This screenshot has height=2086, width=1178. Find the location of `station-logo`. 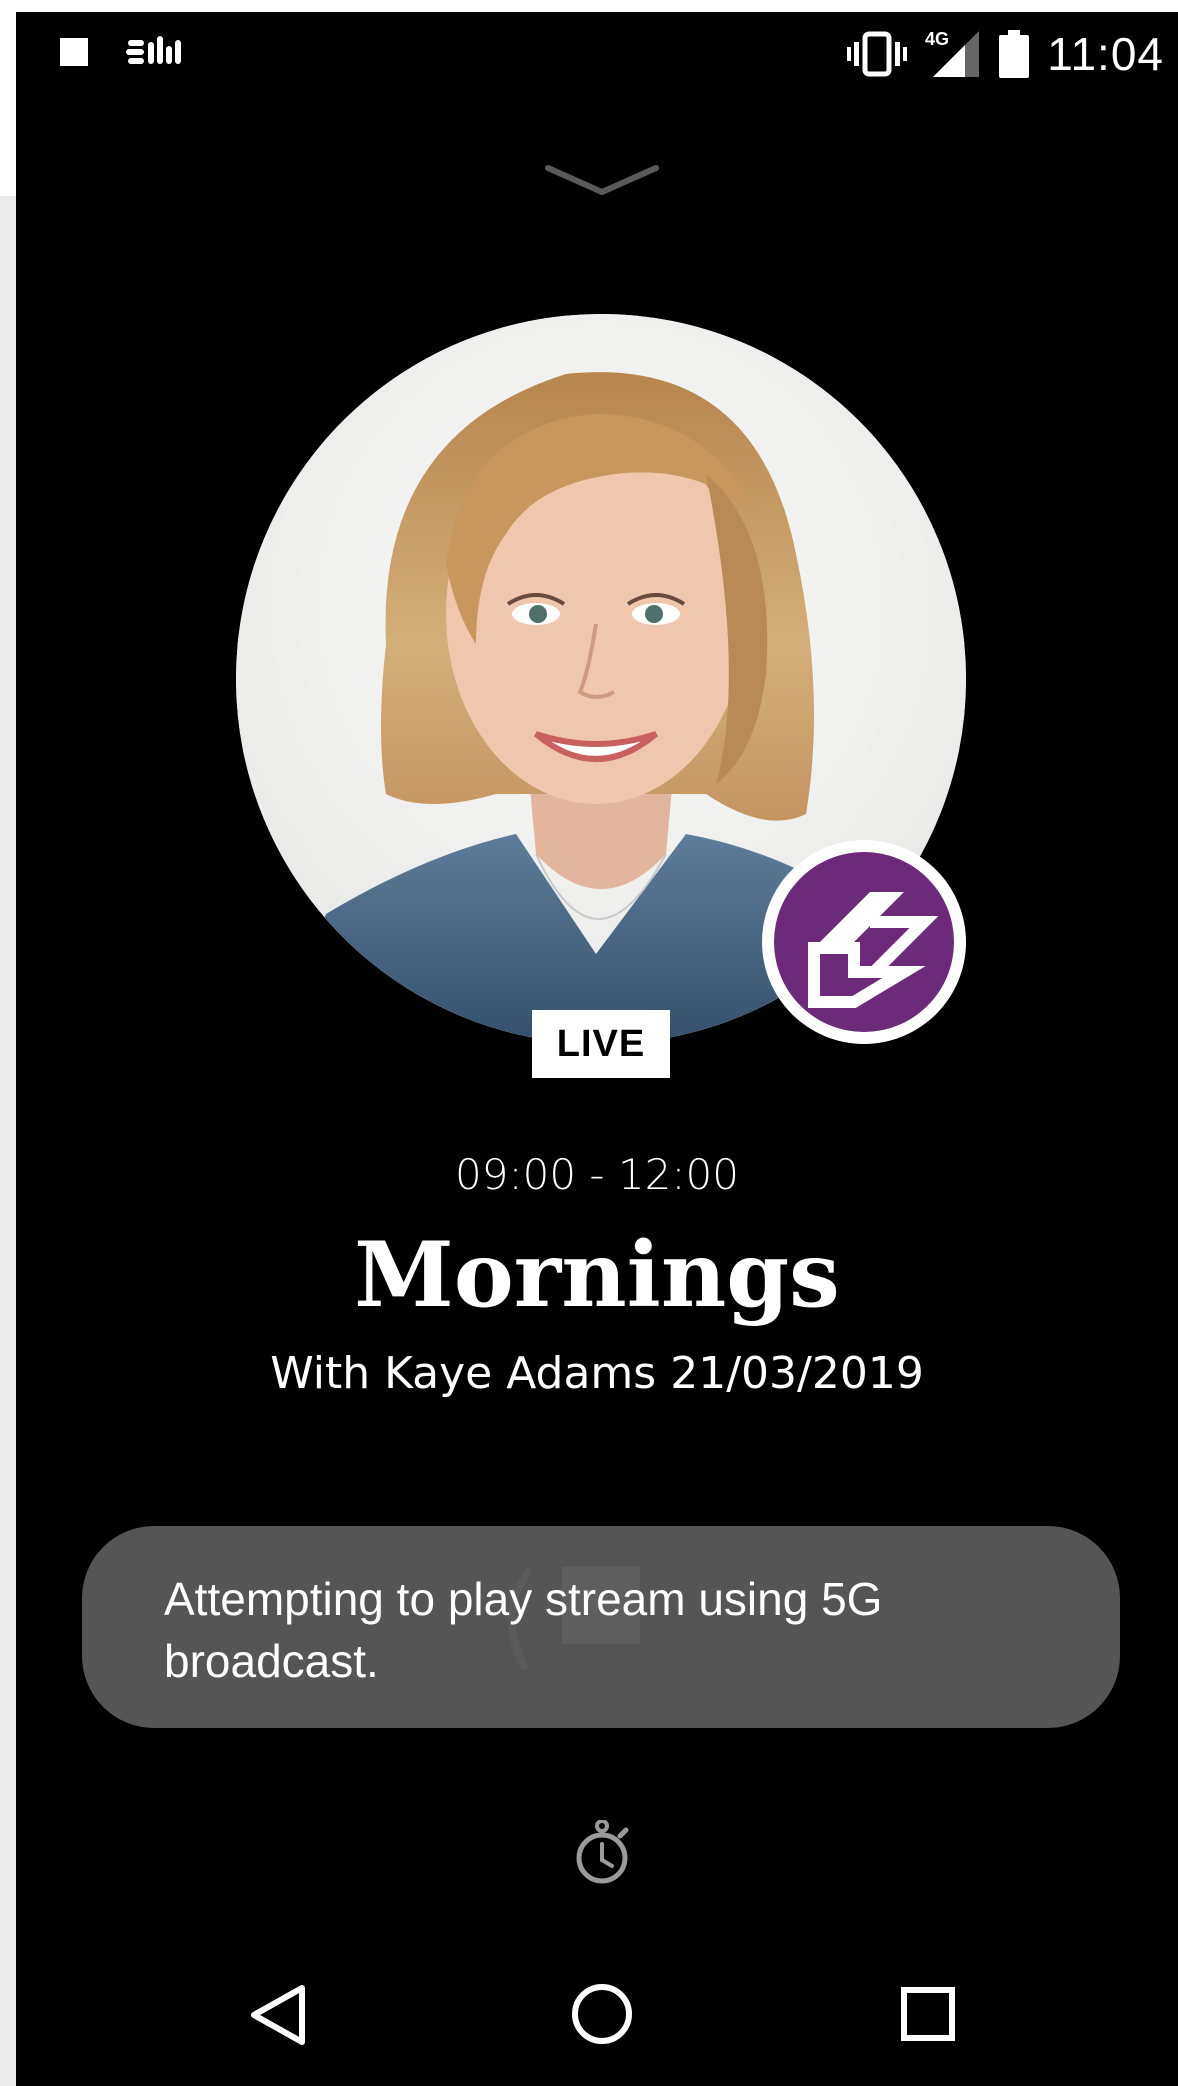

station-logo is located at coordinates (864, 942).